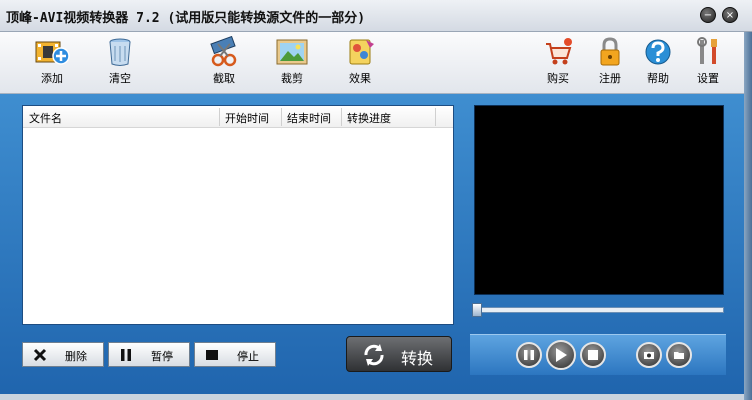 Image resolution: width=752 pixels, height=400 pixels. I want to click on help-icon, so click(658, 52).